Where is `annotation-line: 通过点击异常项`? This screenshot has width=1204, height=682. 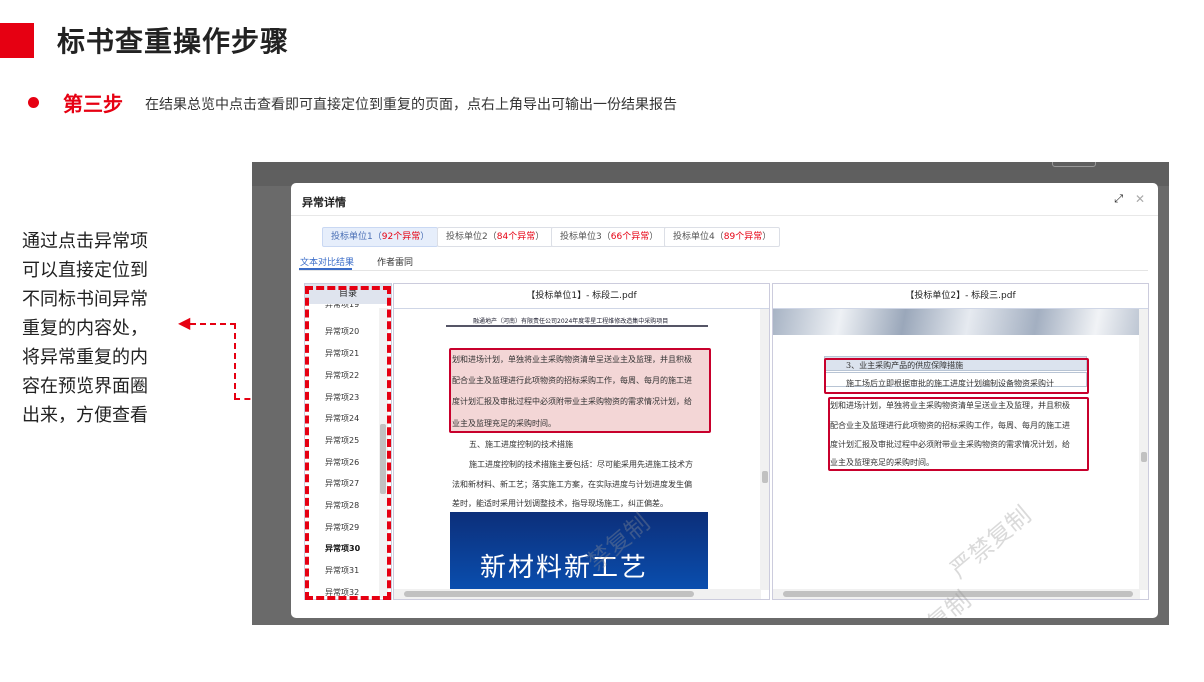
annotation-line: 通过点击异常项 is located at coordinates (85, 241).